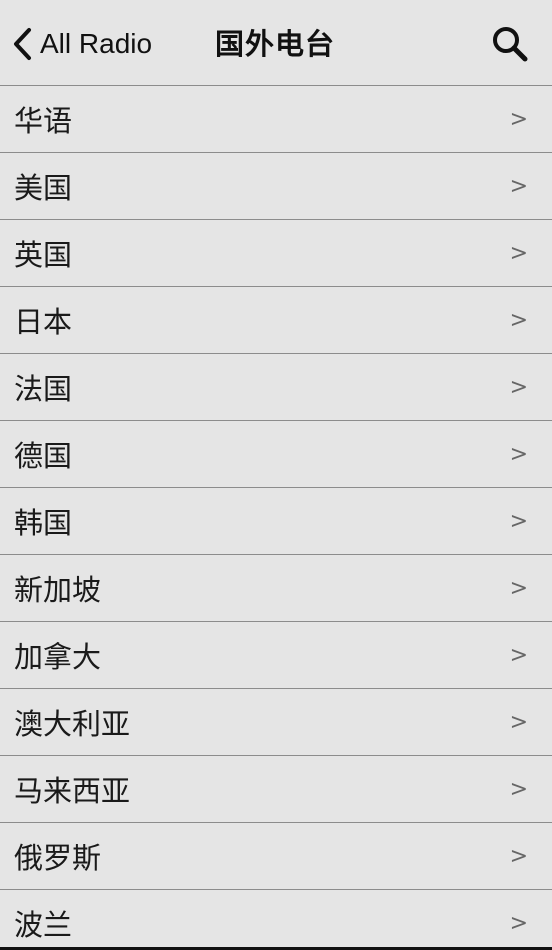  Describe the element at coordinates (58, 858) in the screenshot. I see `list-item-label: 俄罗斯` at that location.